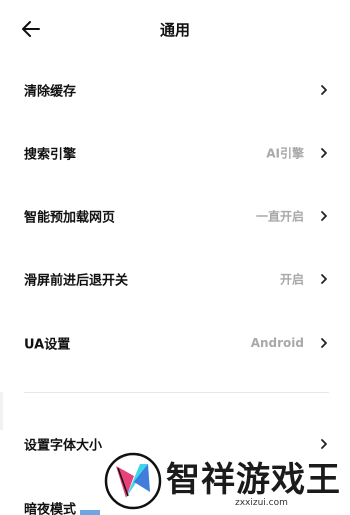 The height and width of the screenshot is (515, 350). Describe the element at coordinates (175, 343) in the screenshot. I see `setting-user-agent: UA设置 Android` at that location.